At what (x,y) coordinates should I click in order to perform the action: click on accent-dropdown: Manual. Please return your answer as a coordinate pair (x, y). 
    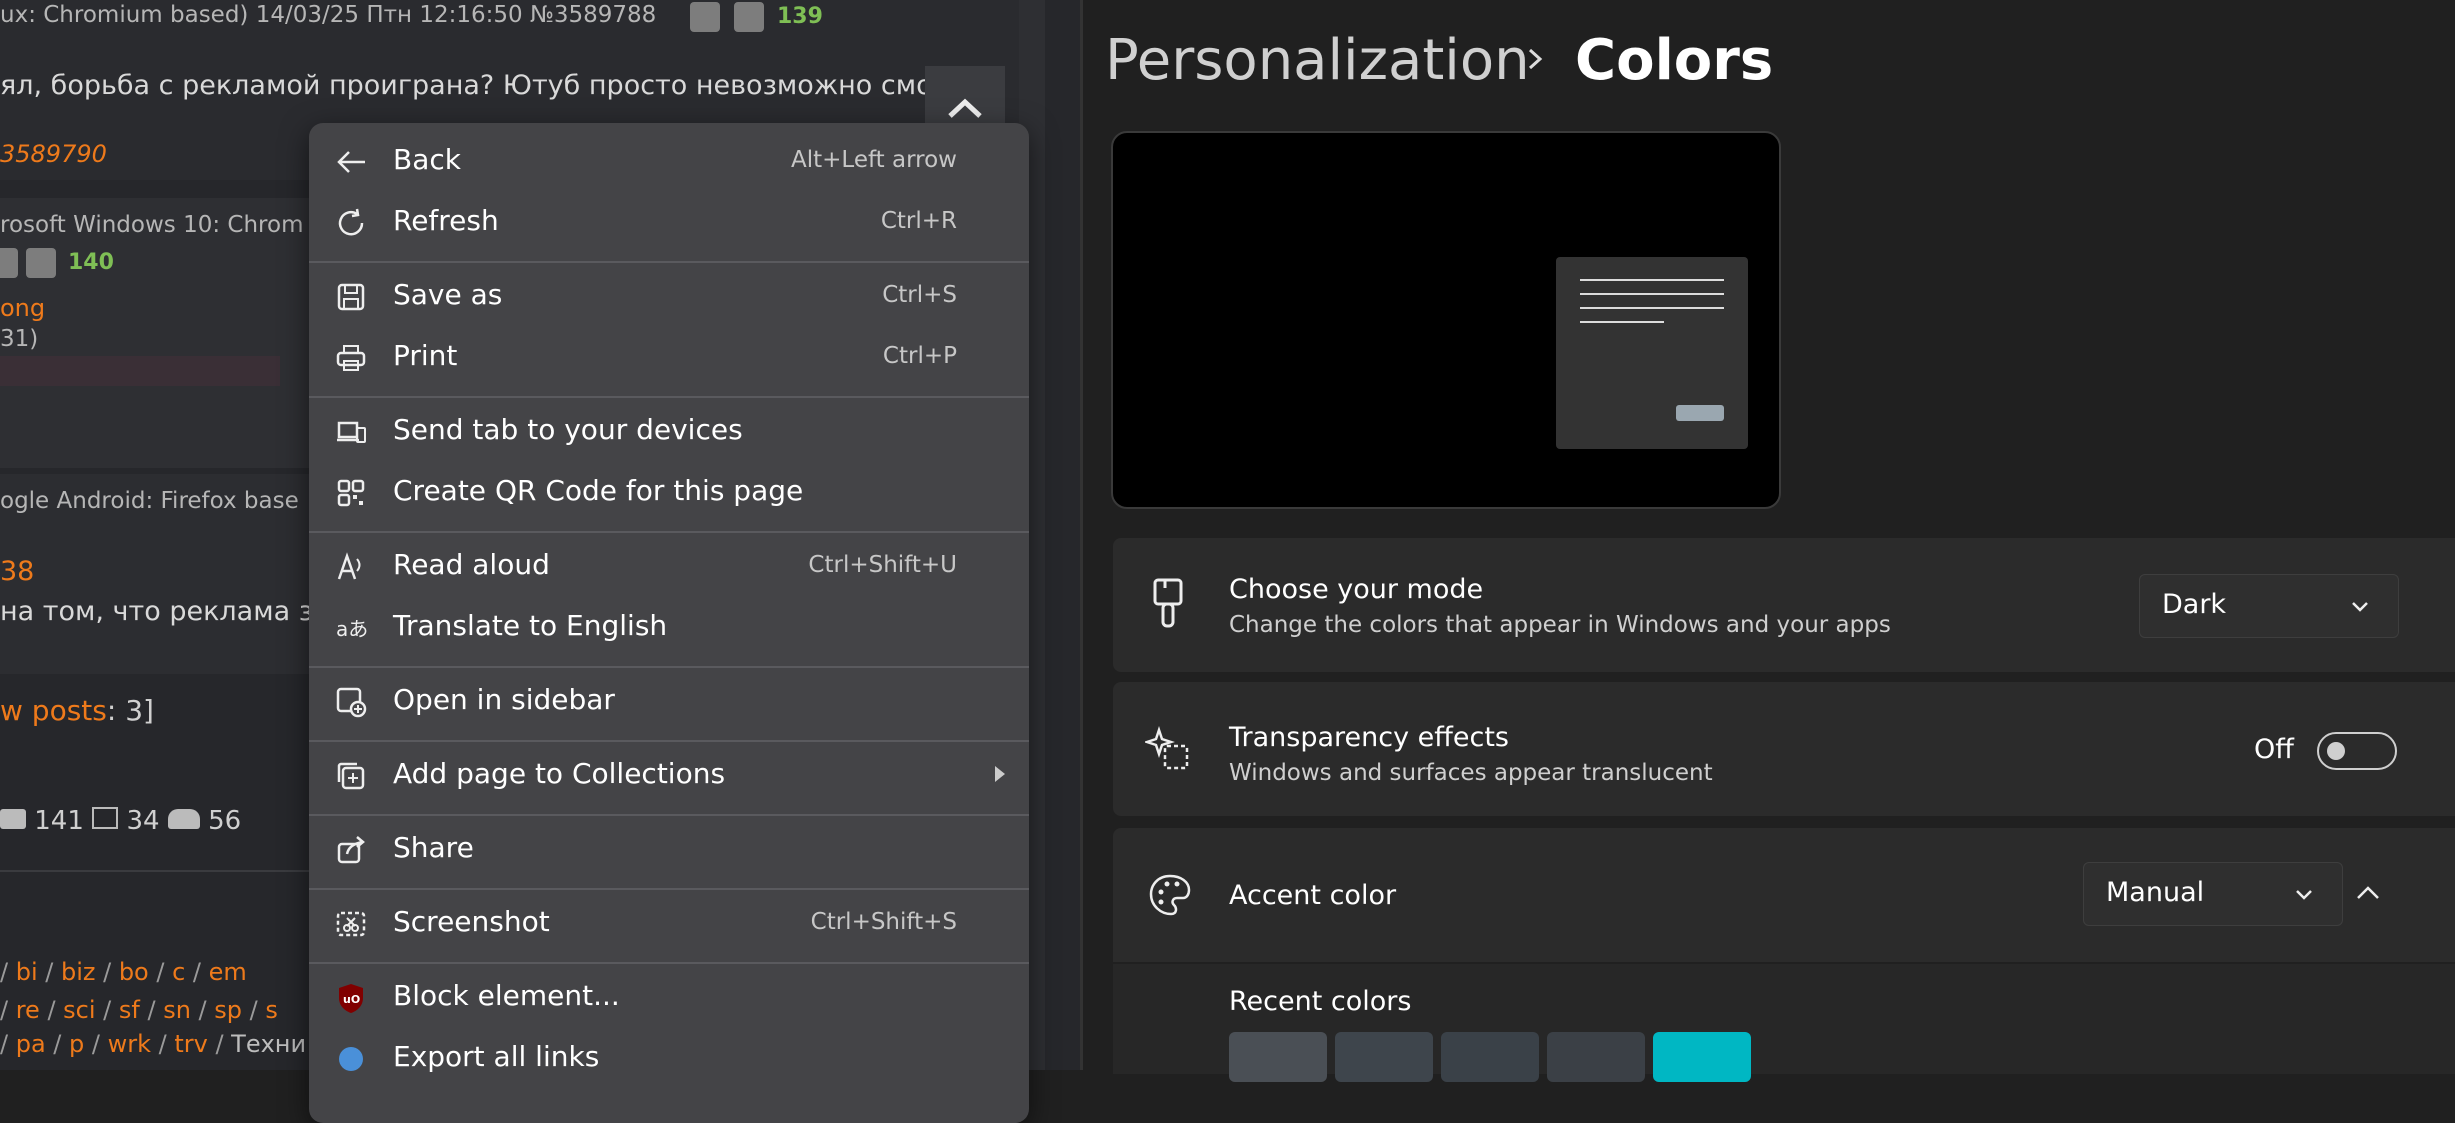
    Looking at the image, I should click on (2213, 894).